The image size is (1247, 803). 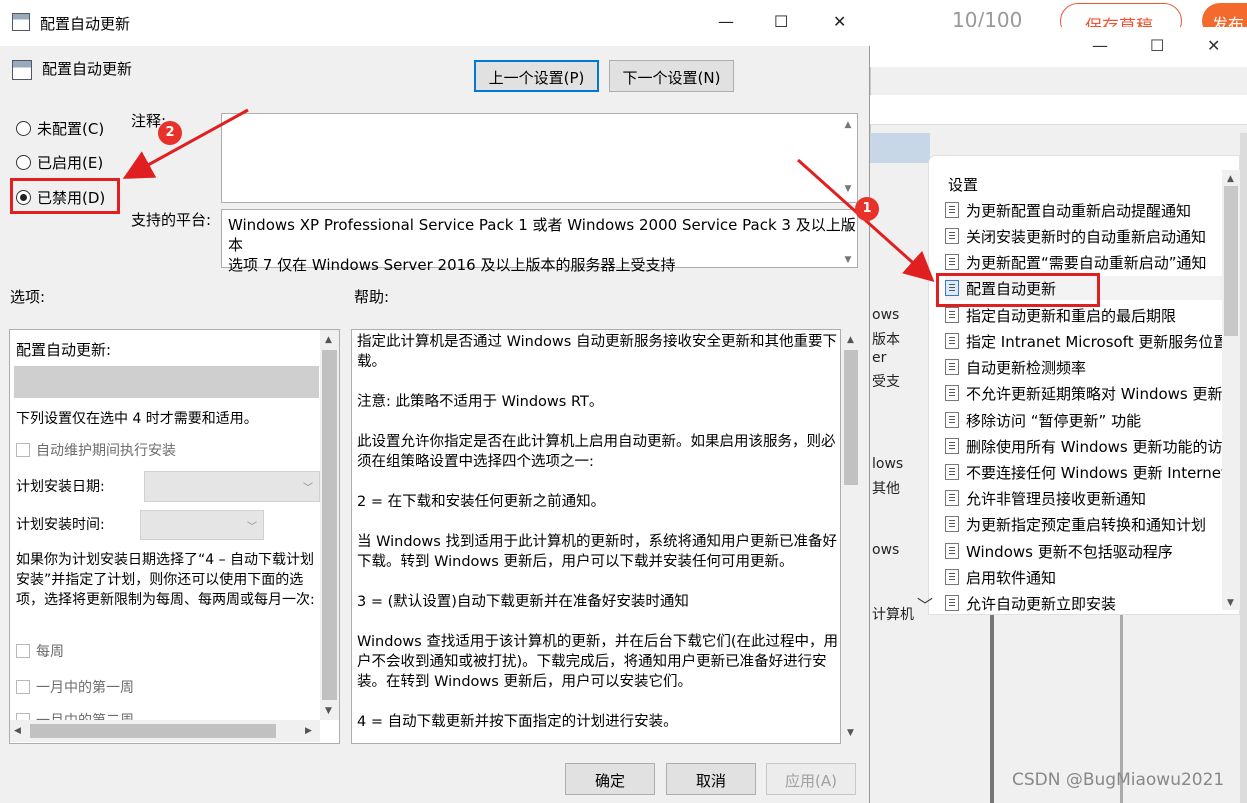 I want to click on setting-heading: 配置自动更新, so click(x=87, y=69).